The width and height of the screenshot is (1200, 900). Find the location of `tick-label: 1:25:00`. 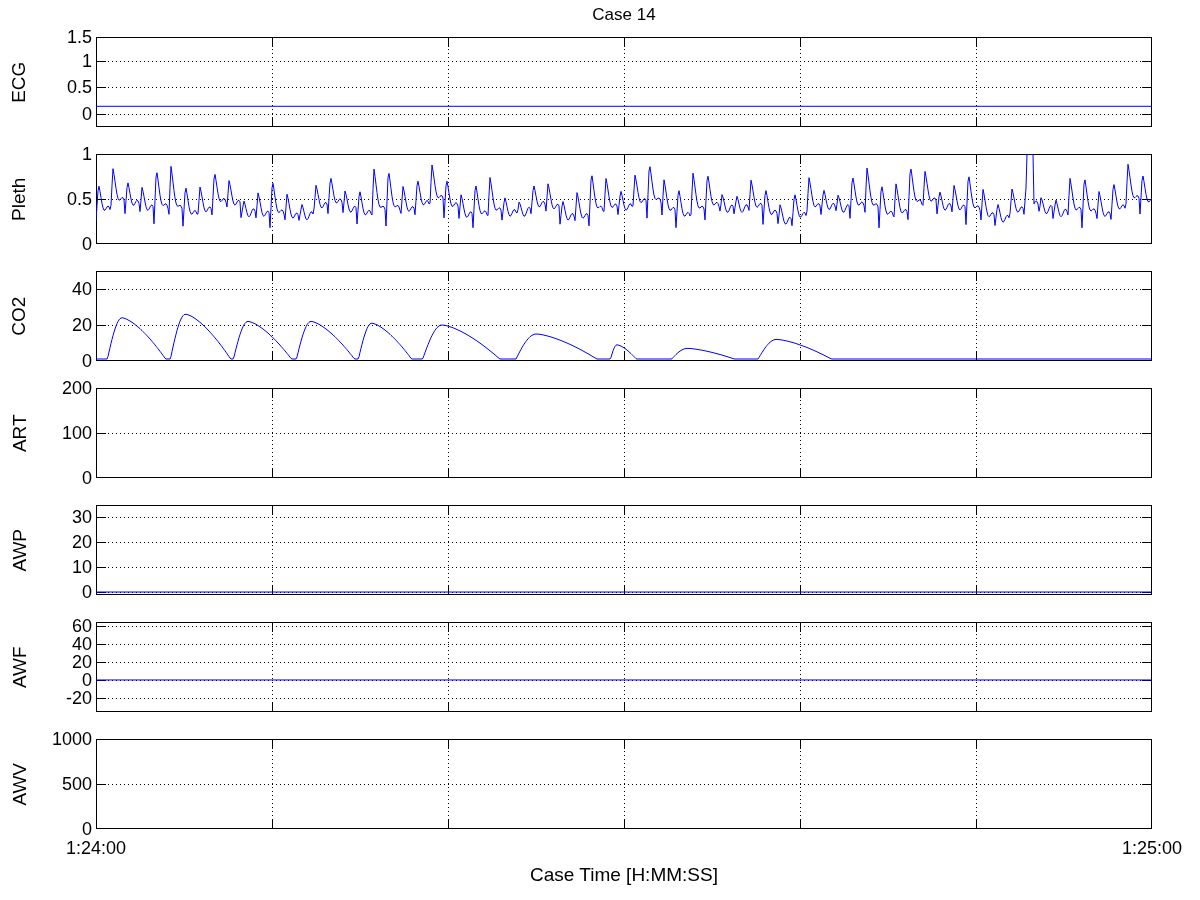

tick-label: 1:25:00 is located at coordinates (1152, 848).